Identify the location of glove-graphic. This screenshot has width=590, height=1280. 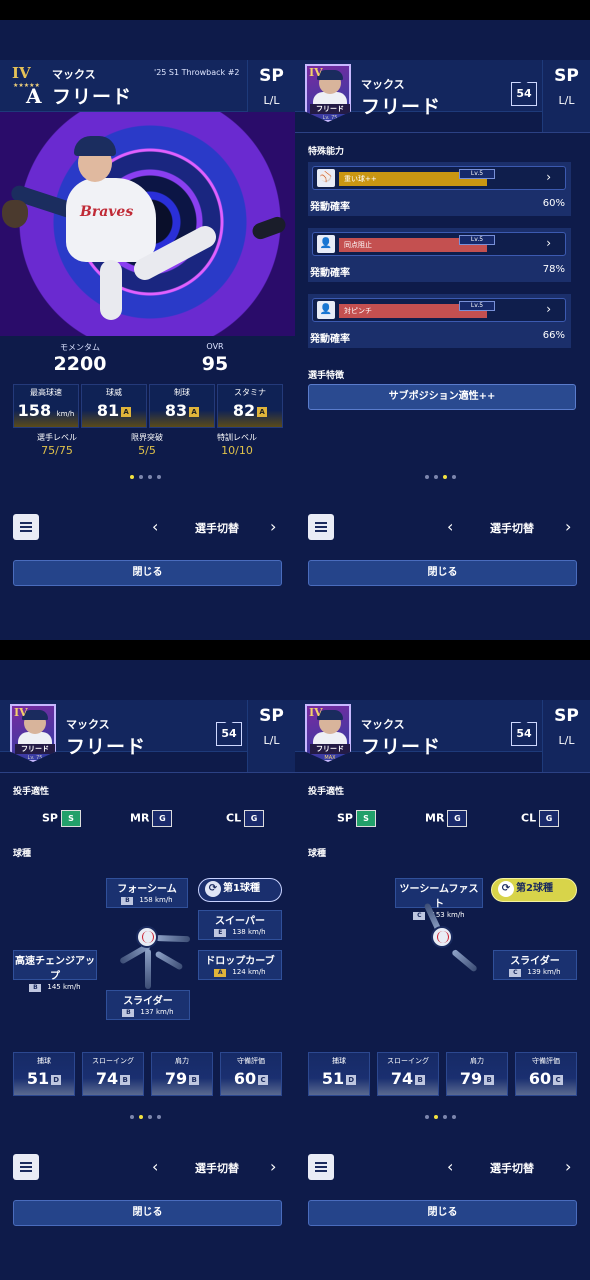
(15, 214).